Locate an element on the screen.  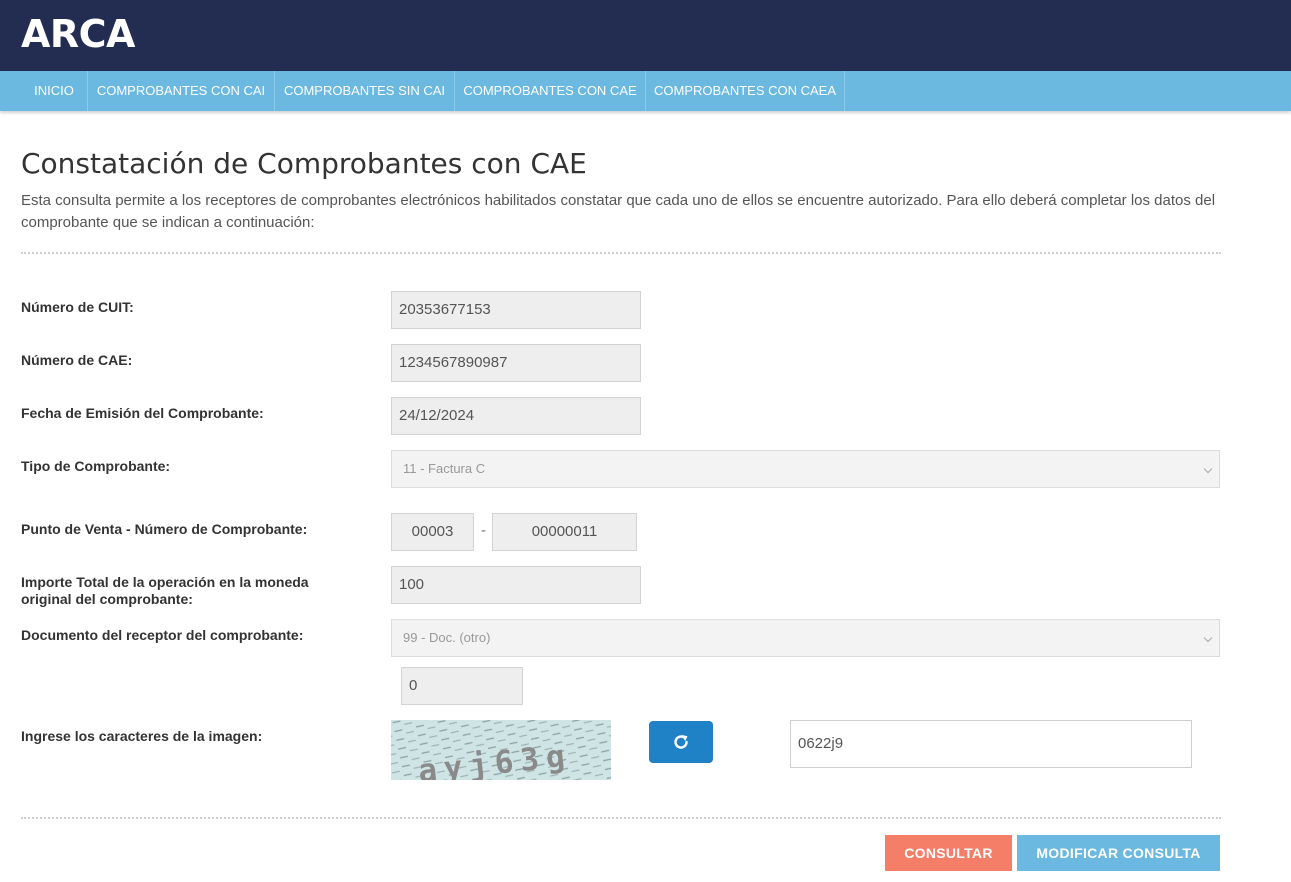
top-header: ARCA is located at coordinates (645, 35).